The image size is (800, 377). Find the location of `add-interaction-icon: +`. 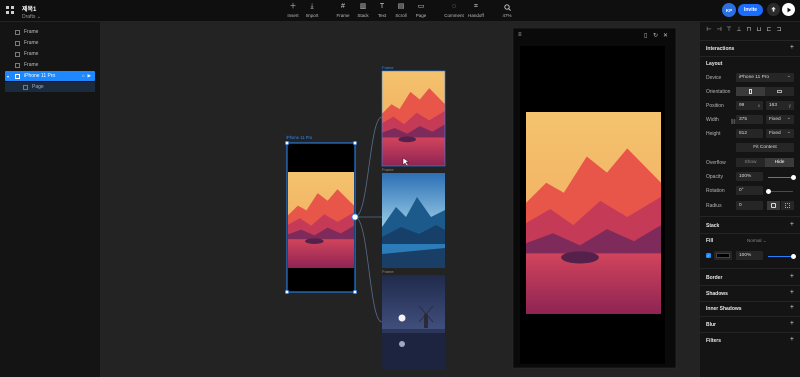

add-interaction-icon: + is located at coordinates (792, 47).